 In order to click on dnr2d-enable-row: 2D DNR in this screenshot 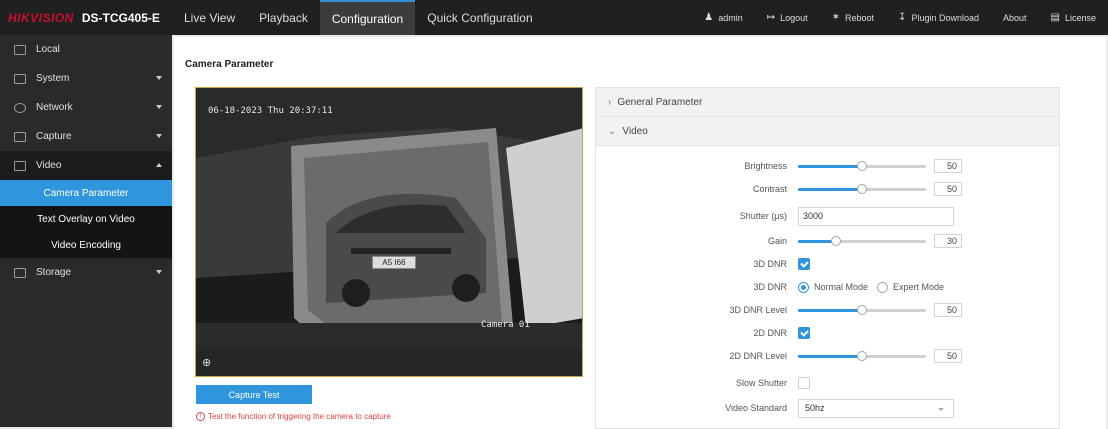, I will do `click(828, 333)`.